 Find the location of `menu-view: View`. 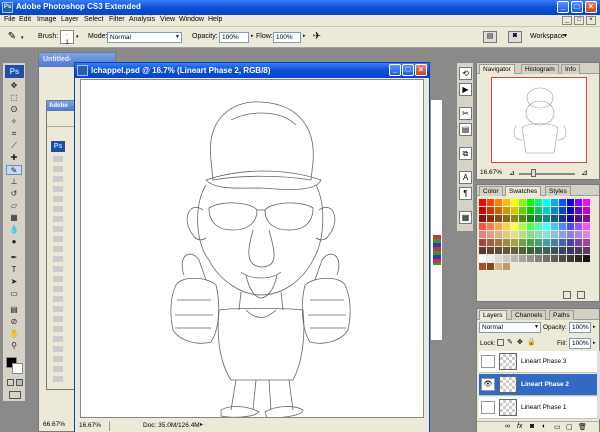

menu-view: View is located at coordinates (167, 19).